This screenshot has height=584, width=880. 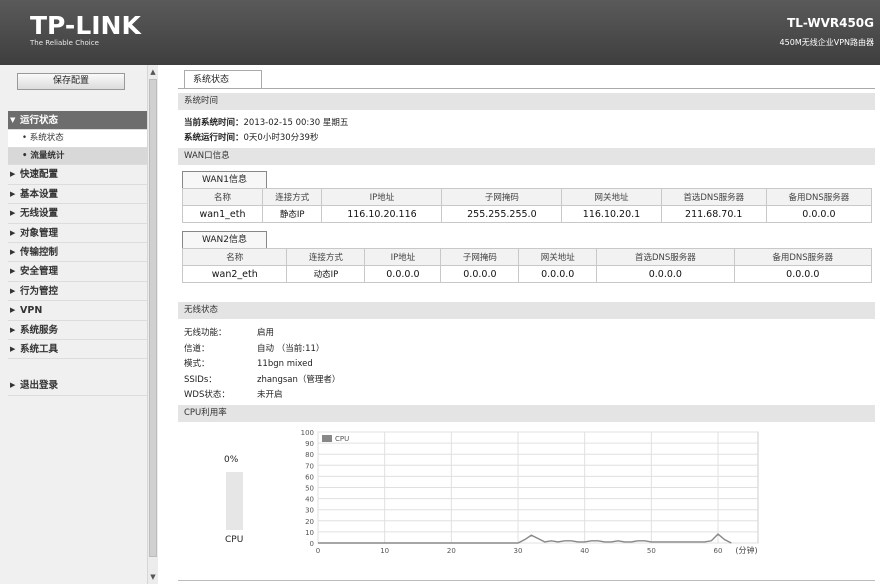 What do you see at coordinates (270, 395) in the screenshot?
I see `wireless-value: 未开启` at bounding box center [270, 395].